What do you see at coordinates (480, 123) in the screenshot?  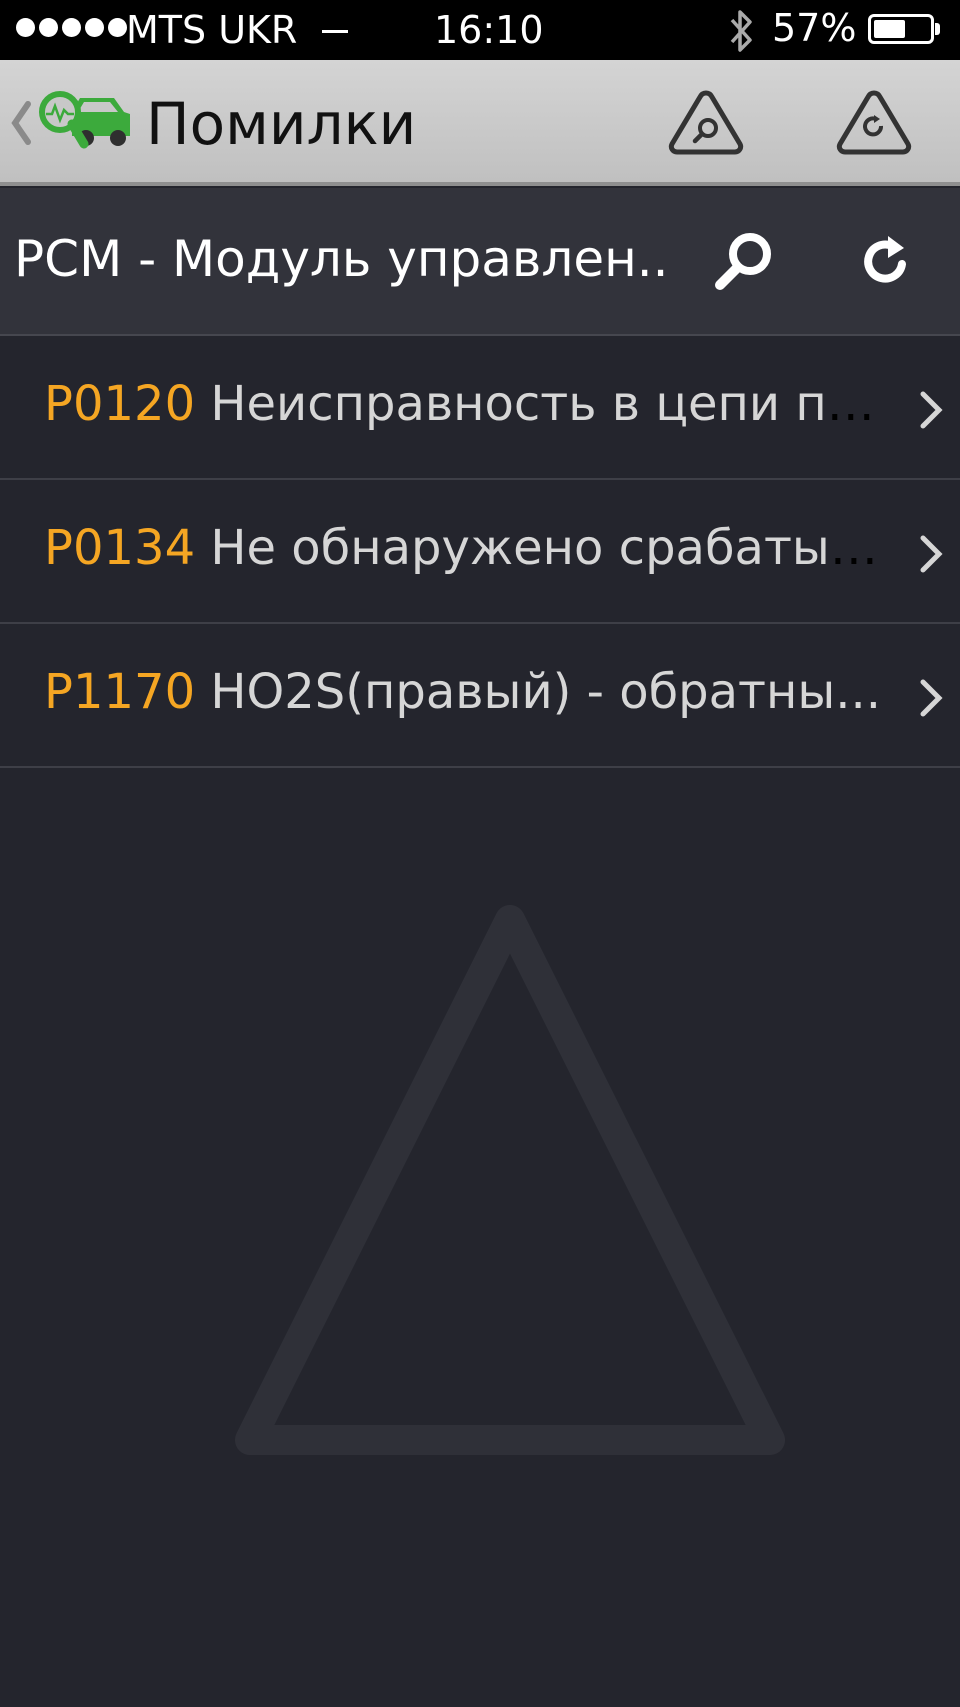 I see `app-header: Помилки` at bounding box center [480, 123].